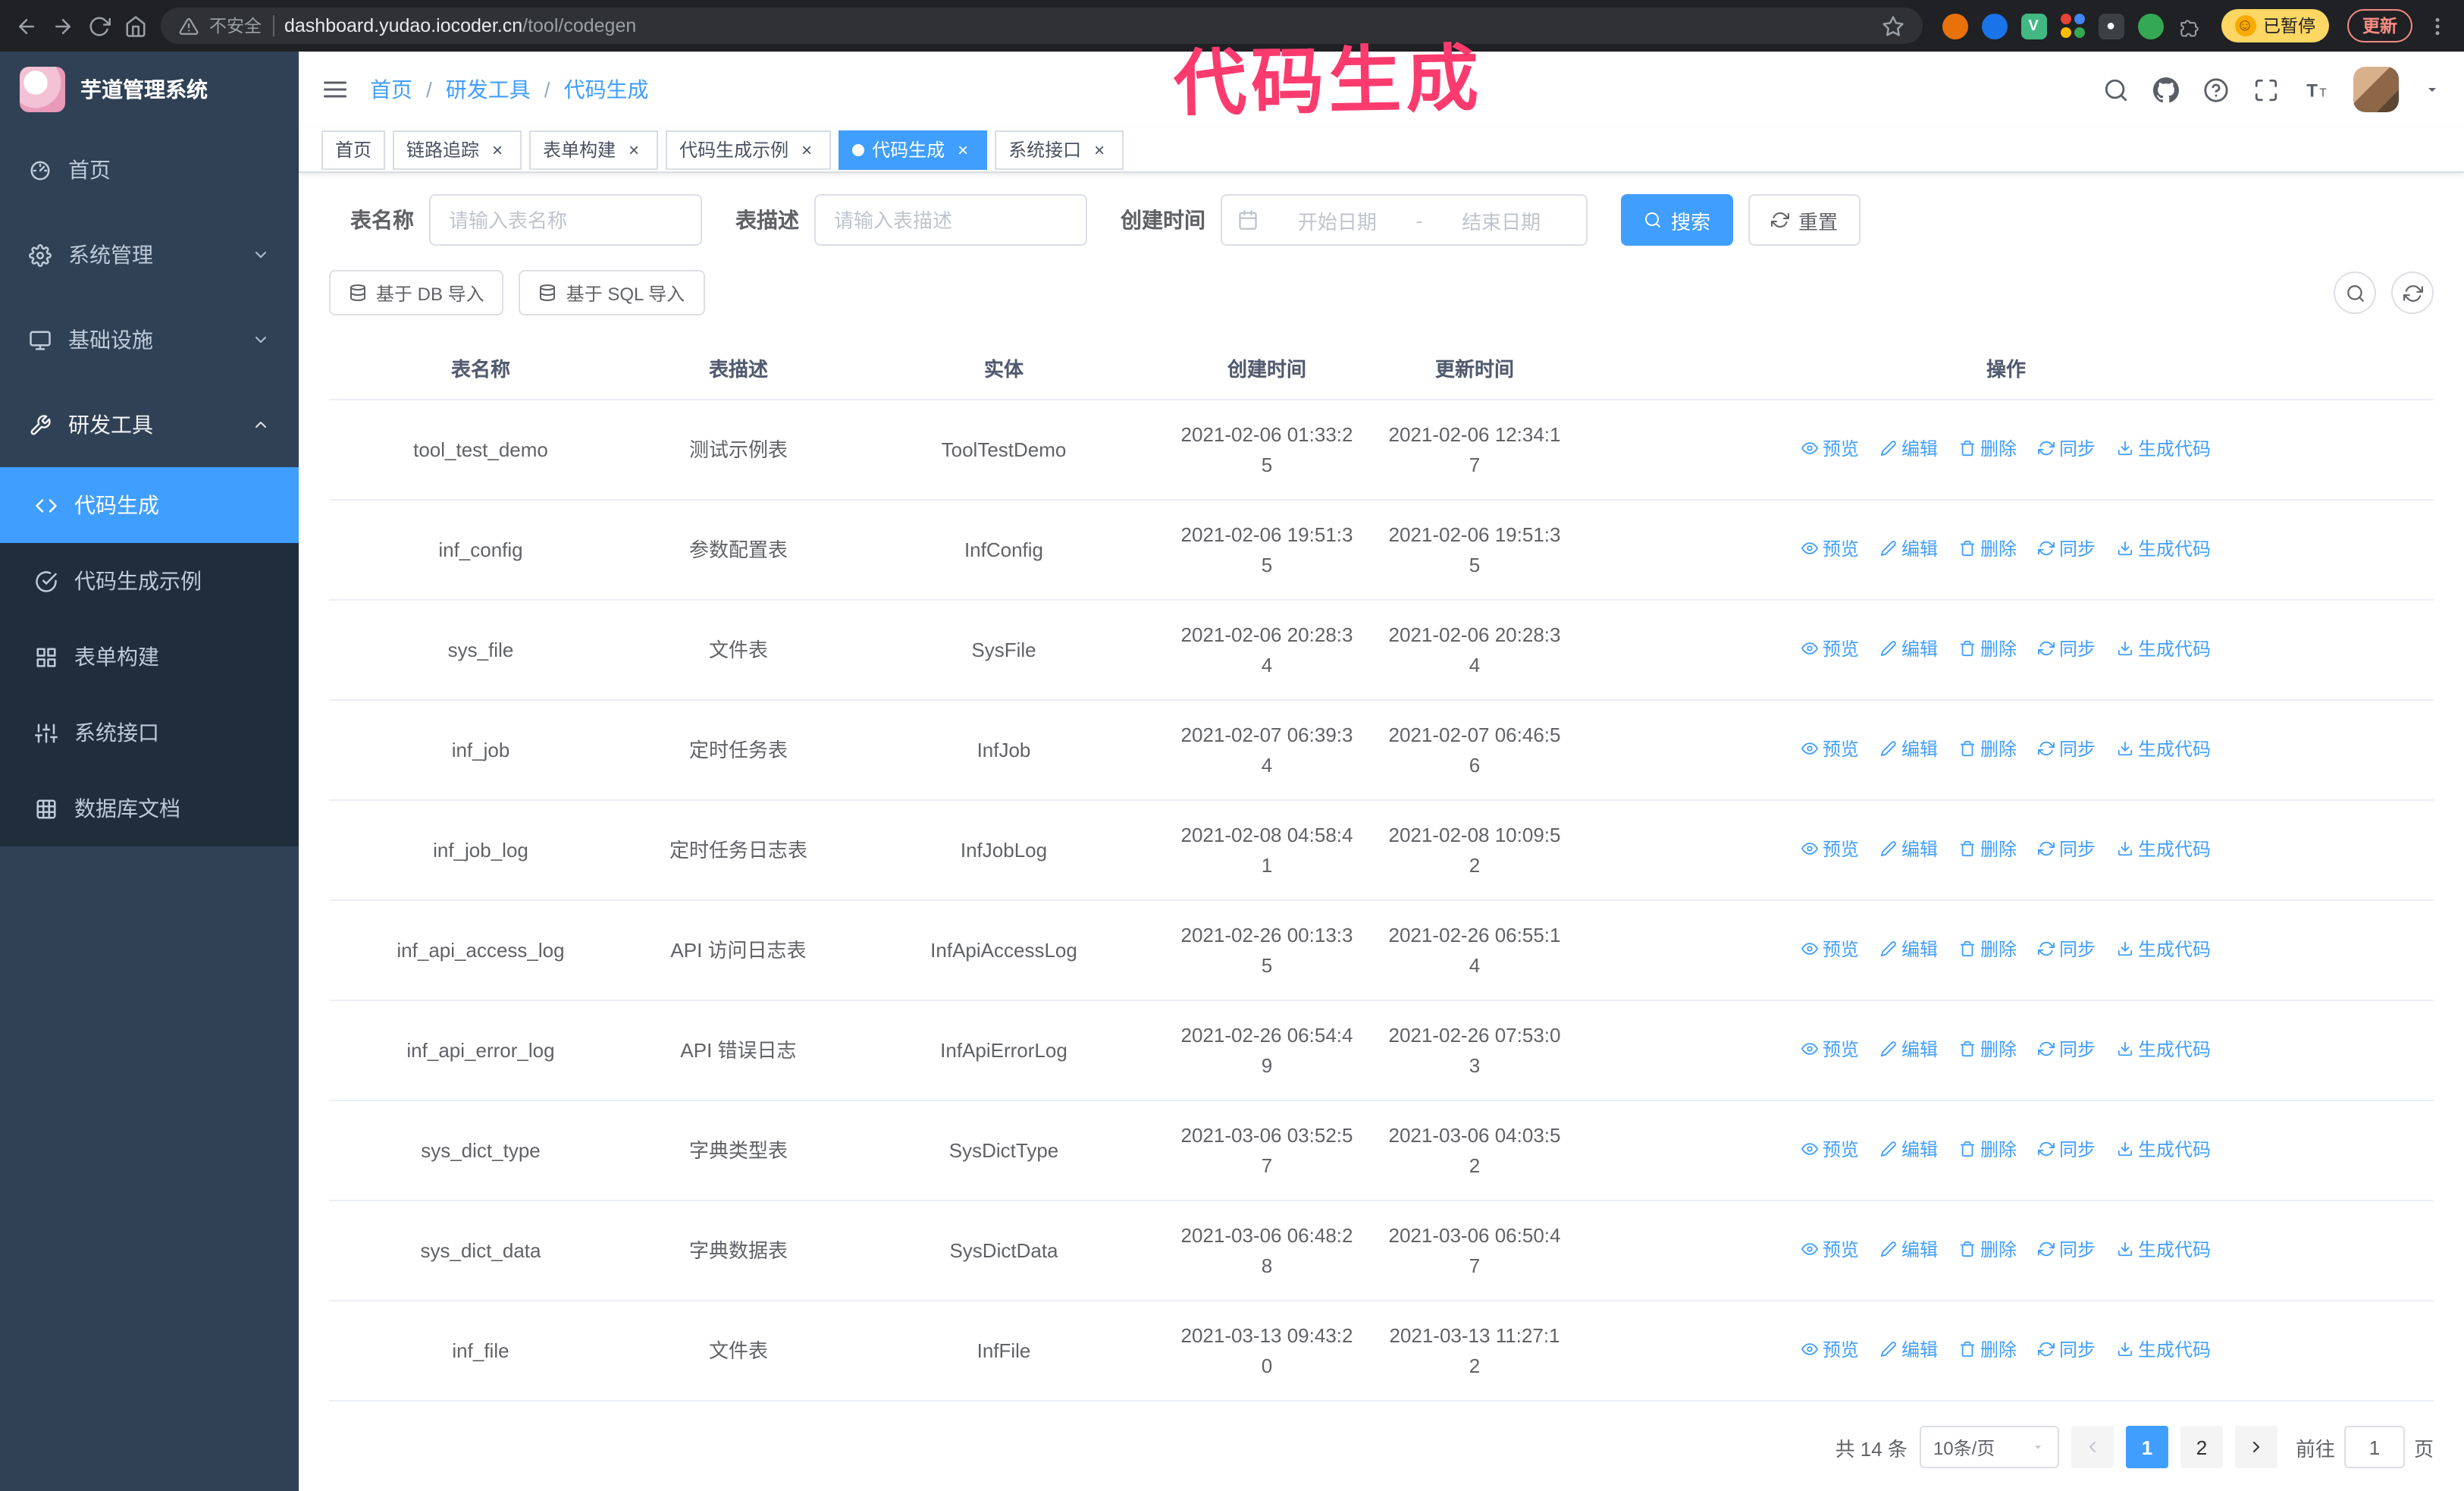 The width and height of the screenshot is (2464, 1491). Describe the element at coordinates (606, 89) in the screenshot. I see `breadcrumb-item: 代码生成` at that location.